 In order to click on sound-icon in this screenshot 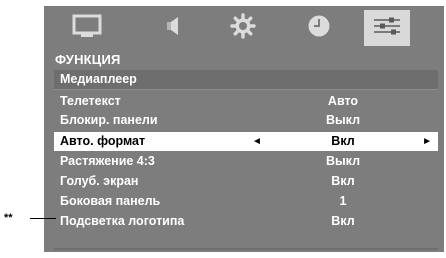, I will do `click(173, 28)`.